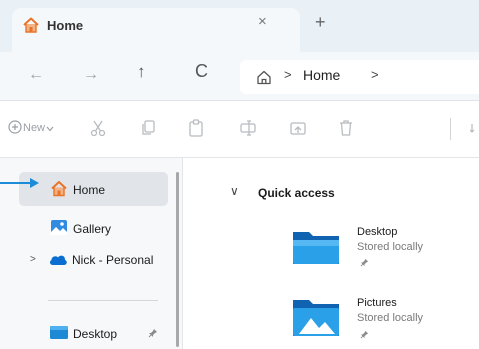 The height and width of the screenshot is (349, 479). What do you see at coordinates (474, 128) in the screenshot?
I see `sort-icon` at bounding box center [474, 128].